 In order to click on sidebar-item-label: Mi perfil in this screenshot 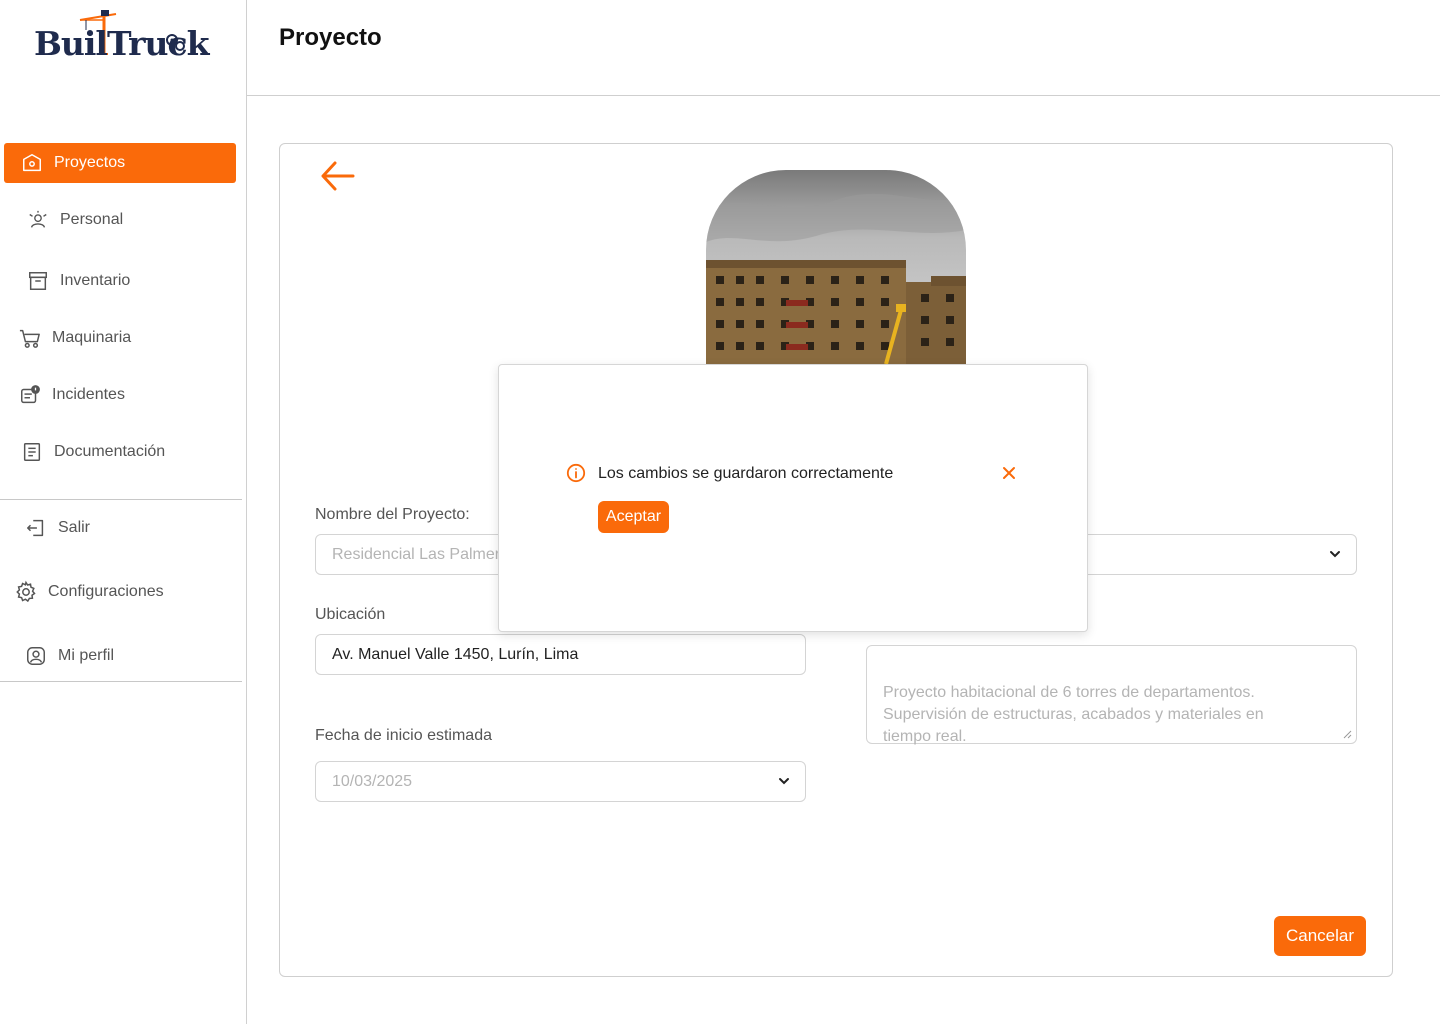, I will do `click(86, 655)`.